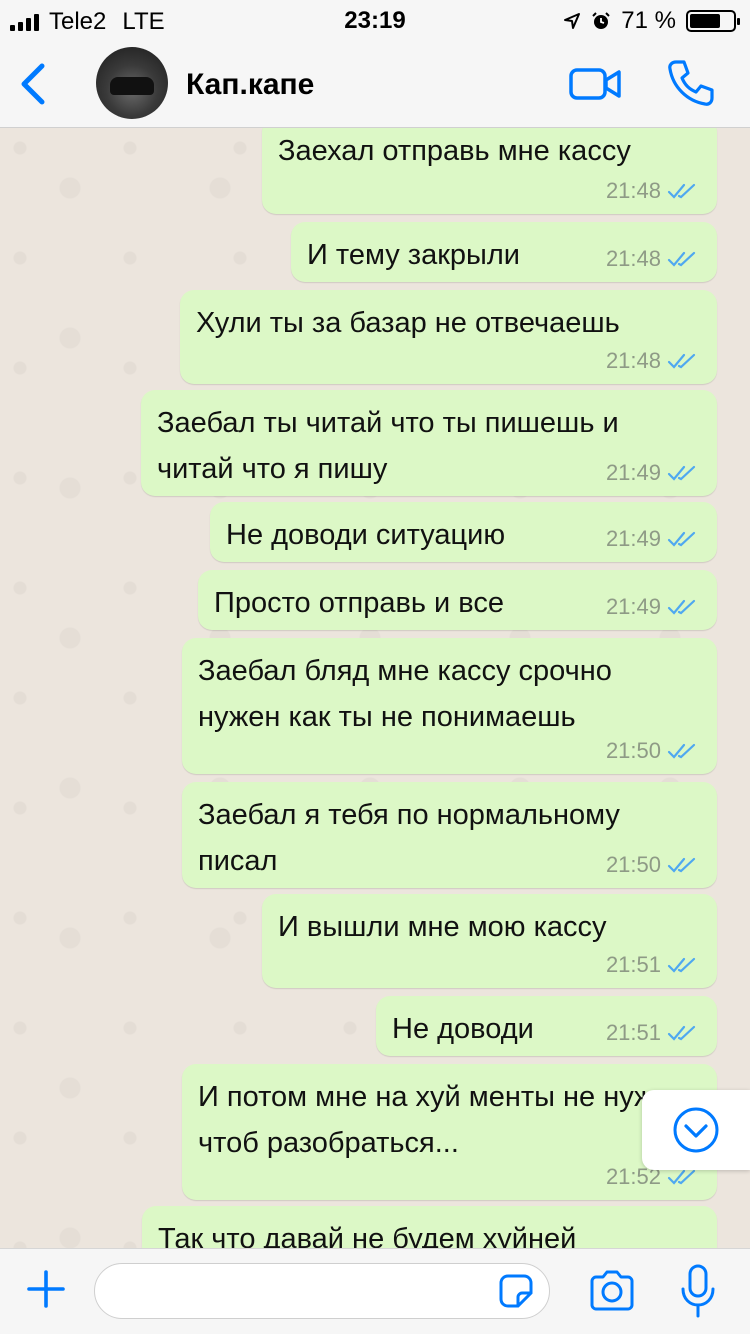  Describe the element at coordinates (463, 532) in the screenshot. I see `message-bubble: Не доводи ситуацию 21:49` at that location.